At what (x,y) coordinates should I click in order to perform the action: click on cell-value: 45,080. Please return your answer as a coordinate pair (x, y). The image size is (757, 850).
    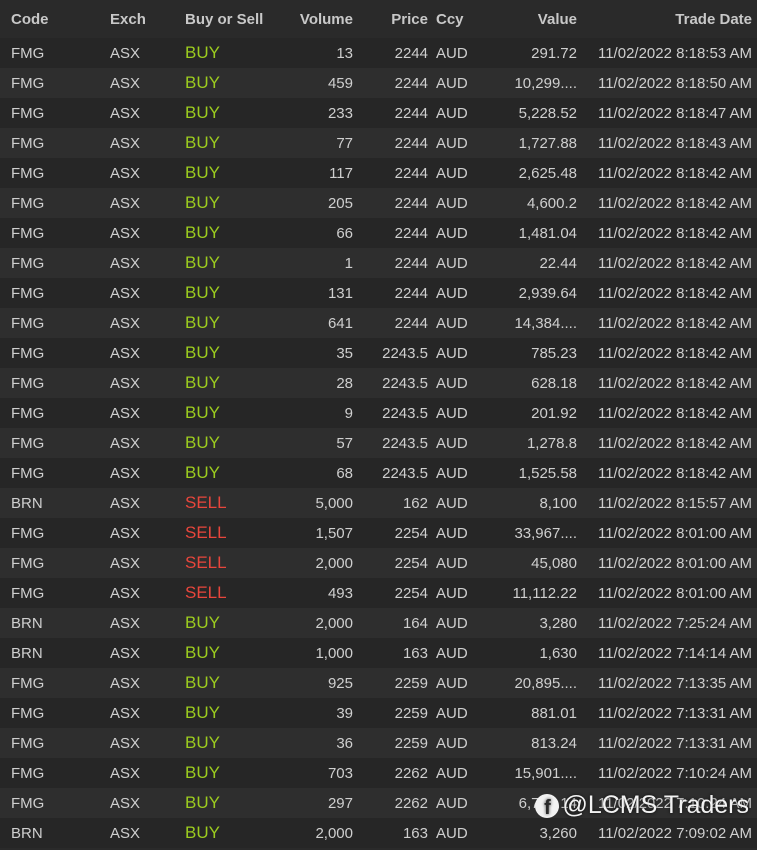
    Looking at the image, I should click on (554, 563).